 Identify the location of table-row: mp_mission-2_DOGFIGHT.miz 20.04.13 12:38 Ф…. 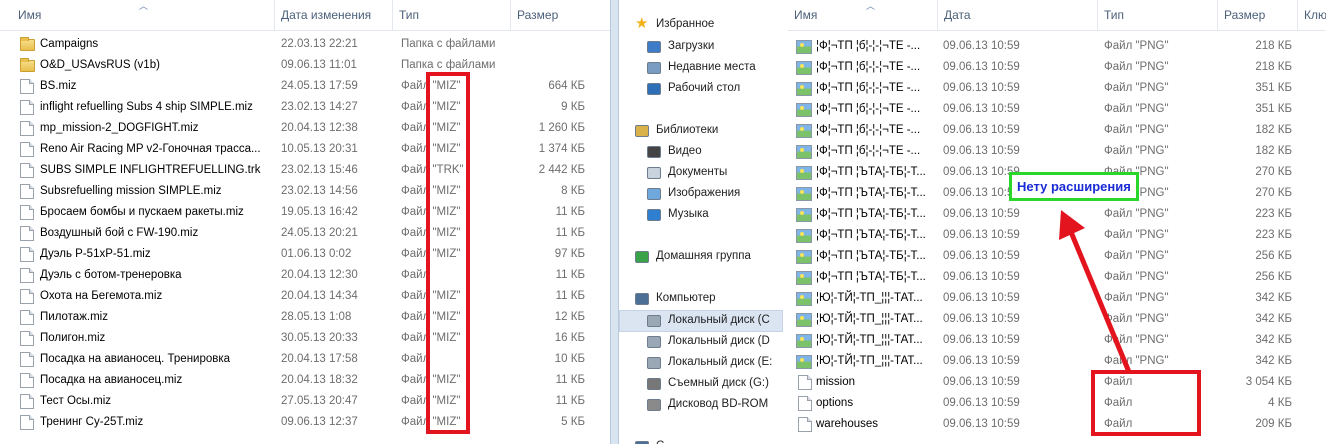
(305, 128).